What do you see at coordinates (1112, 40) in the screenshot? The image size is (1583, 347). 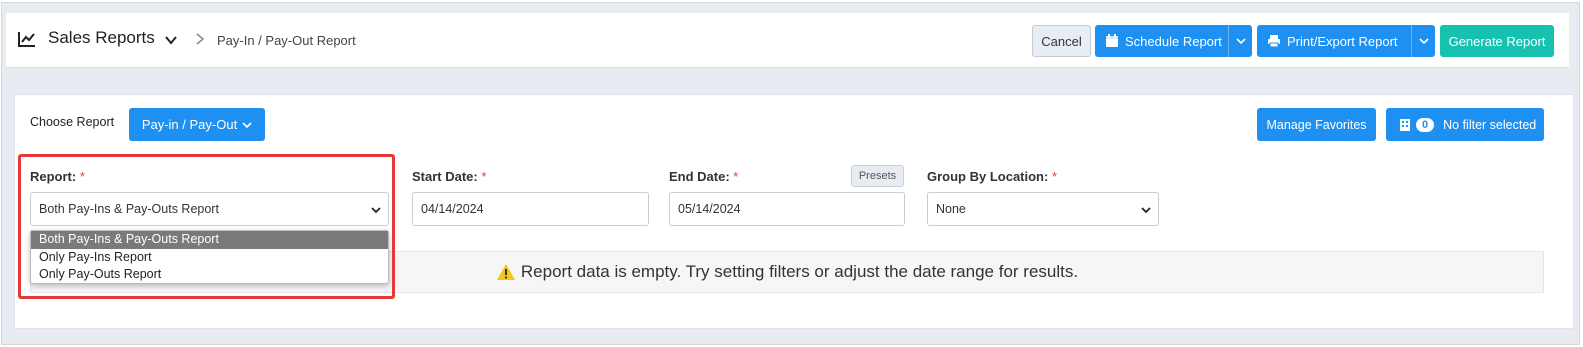 I see `calendar-icon` at bounding box center [1112, 40].